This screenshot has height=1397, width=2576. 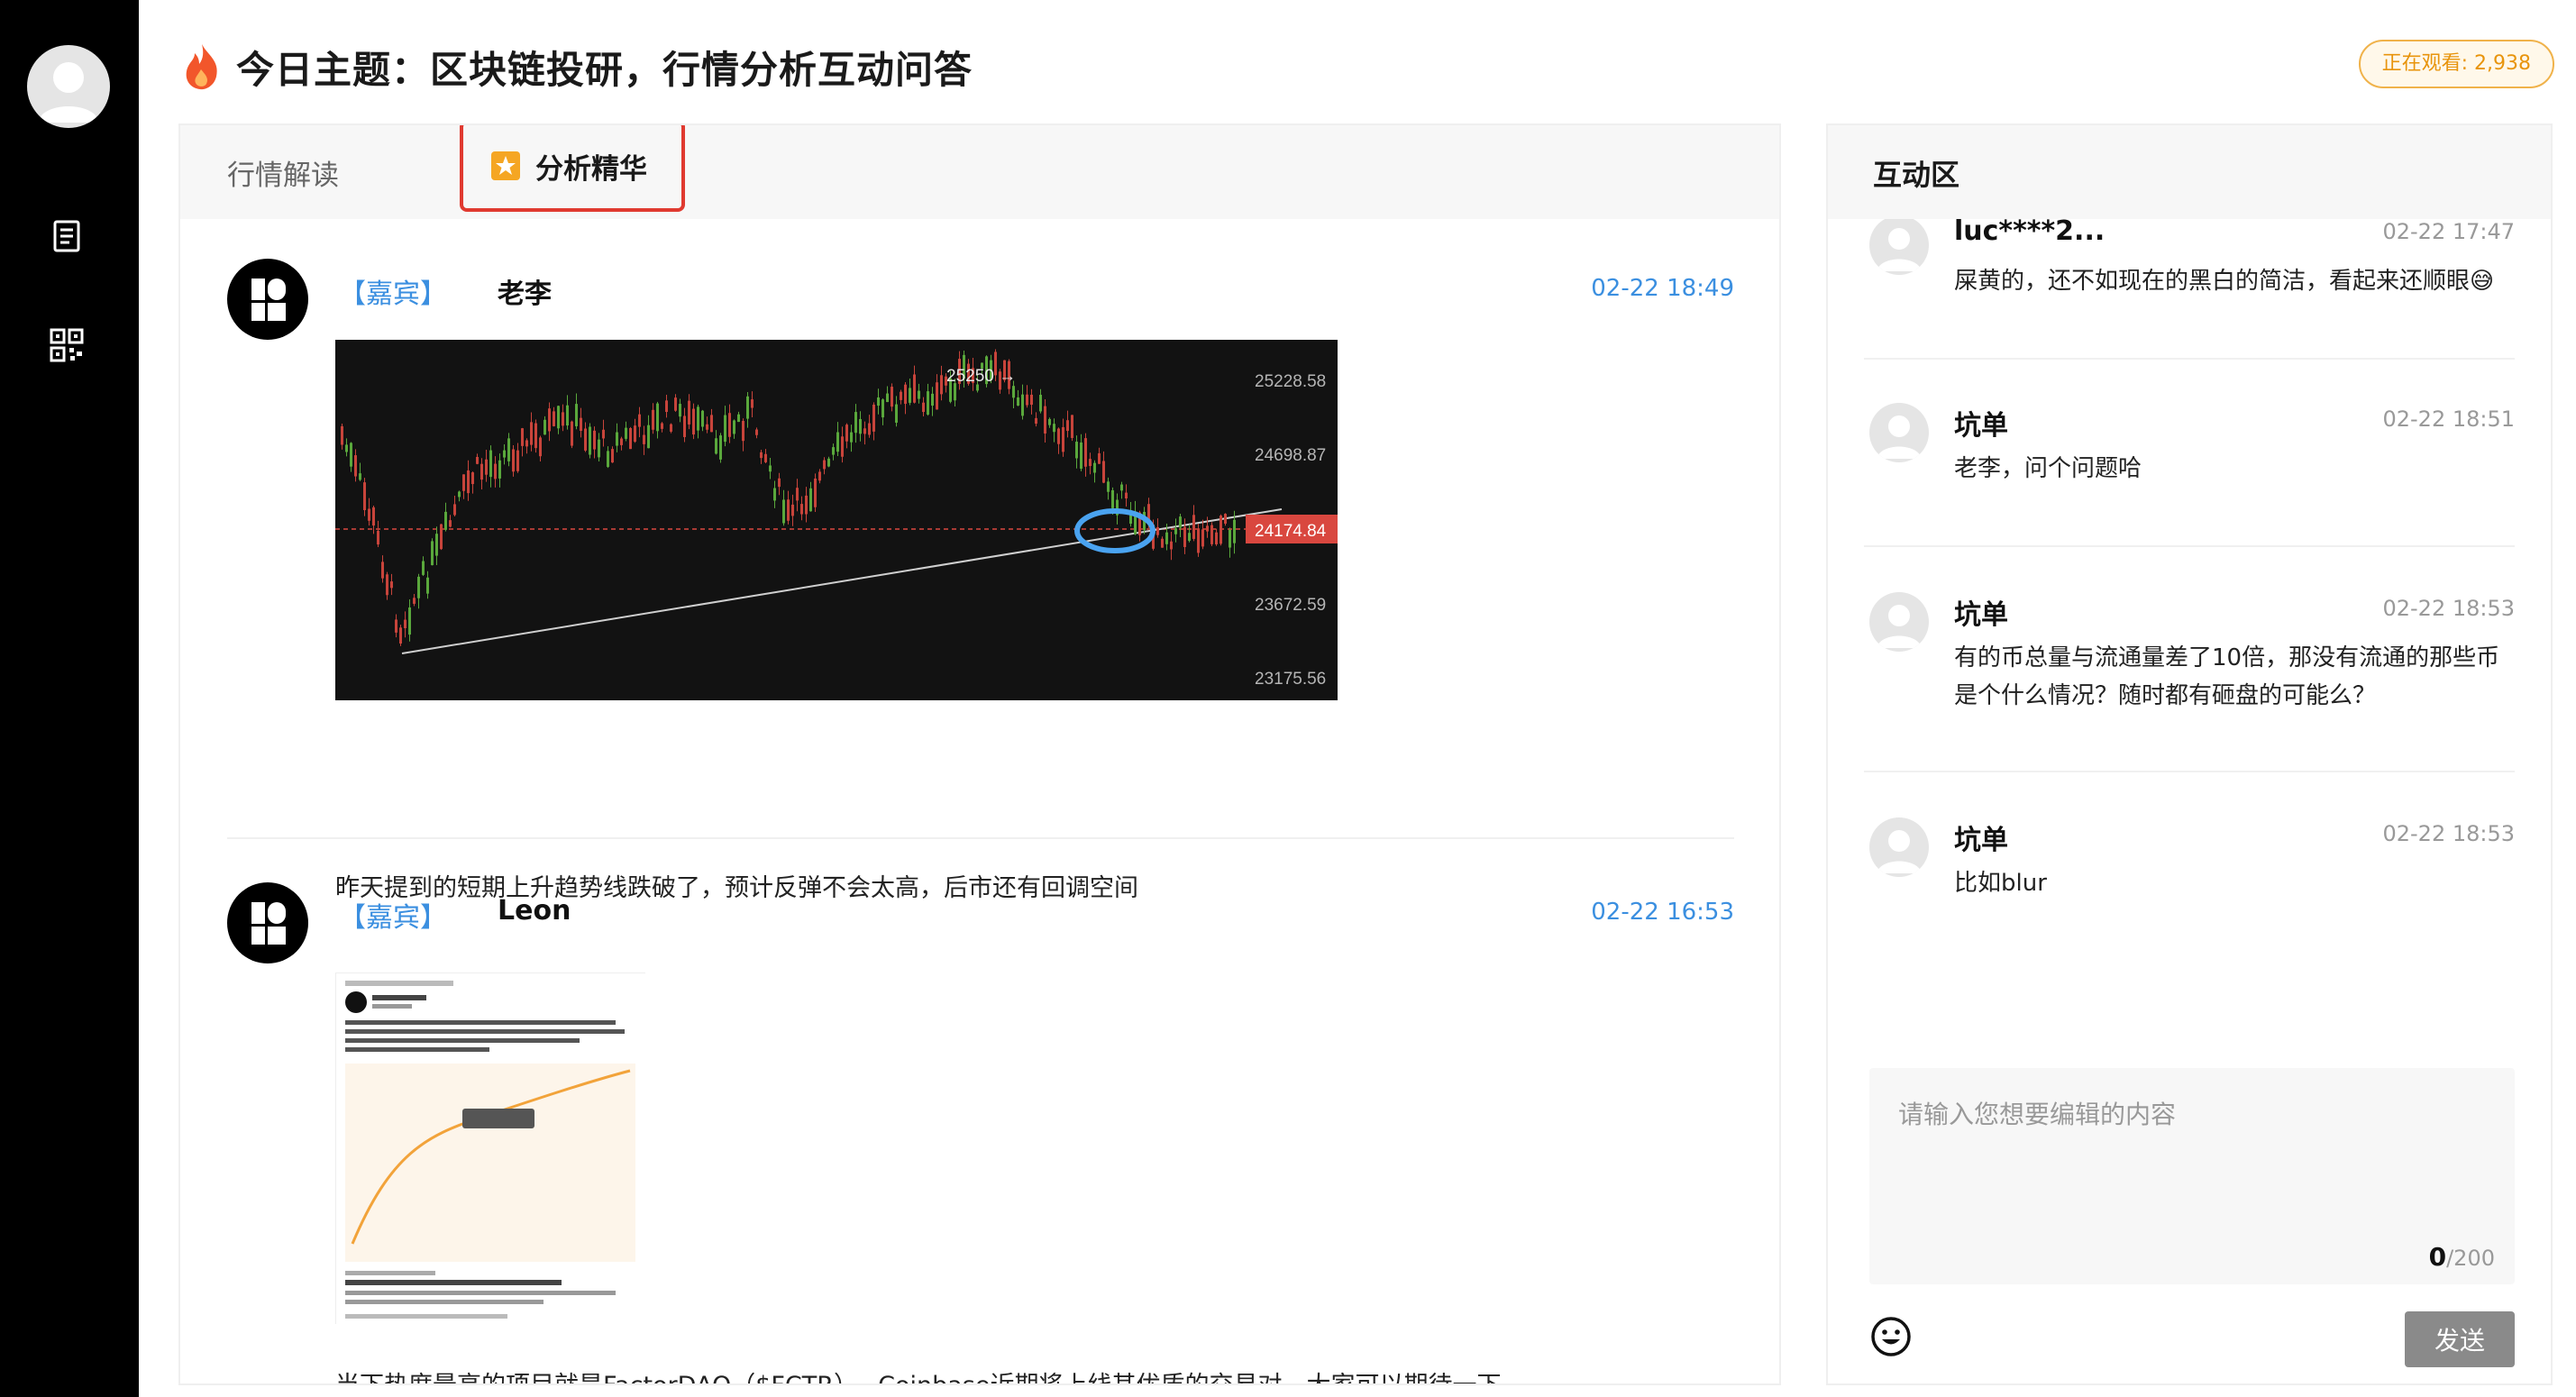 I want to click on comment-divider, so click(x=2189, y=771).